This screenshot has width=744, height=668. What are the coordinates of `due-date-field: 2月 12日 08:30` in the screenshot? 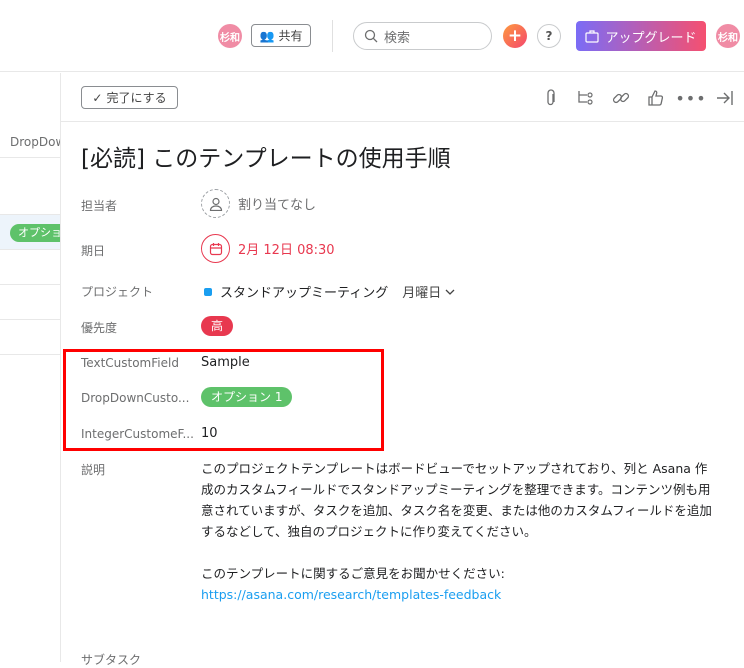 It's located at (268, 248).